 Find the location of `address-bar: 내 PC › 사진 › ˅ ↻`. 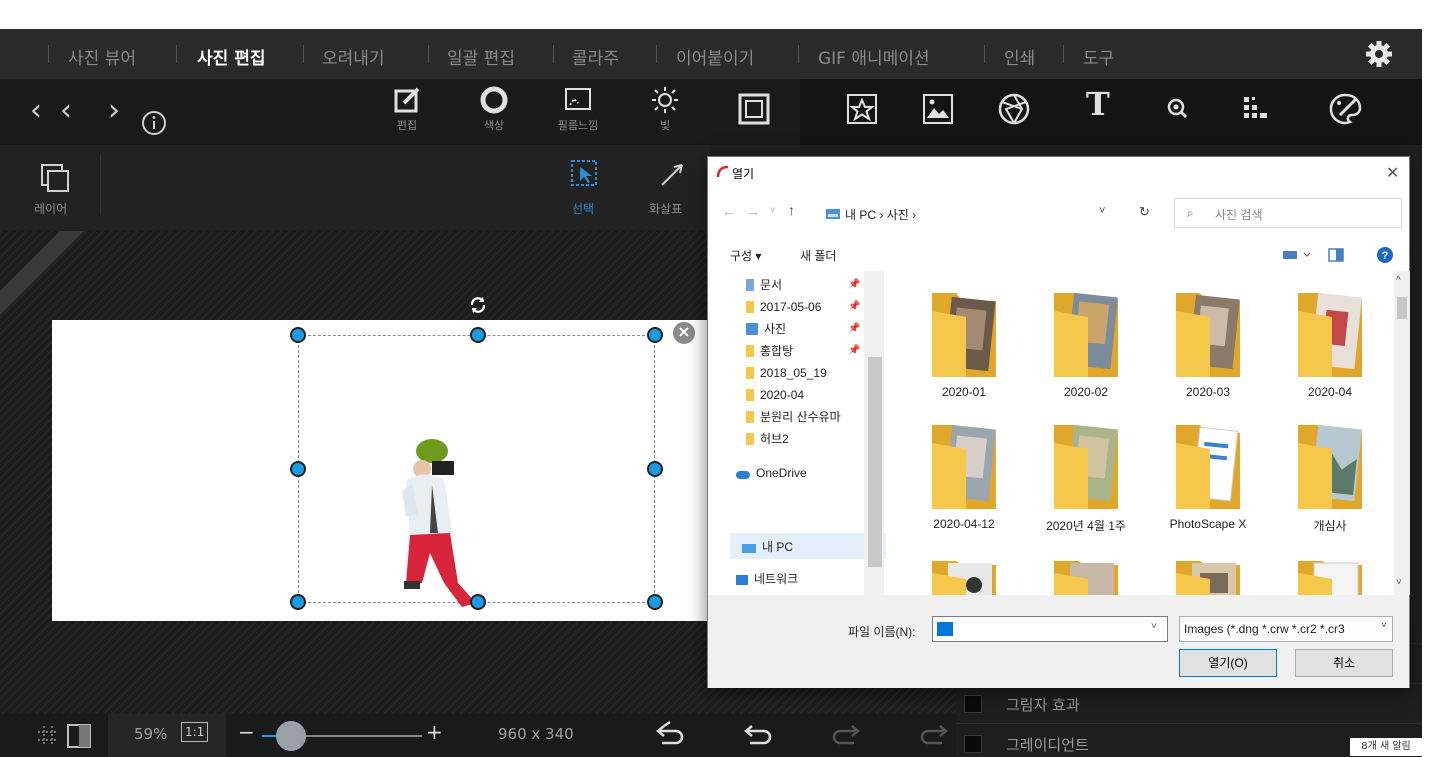

address-bar: 내 PC › 사진 › ˅ ↻ is located at coordinates (991, 213).